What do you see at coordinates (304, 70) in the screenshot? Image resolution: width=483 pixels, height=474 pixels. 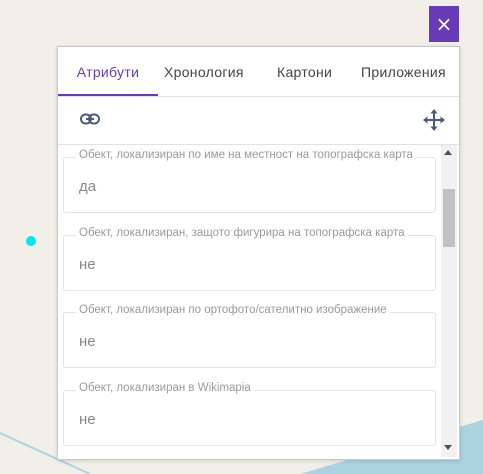 I see `tab-cards: Картони` at bounding box center [304, 70].